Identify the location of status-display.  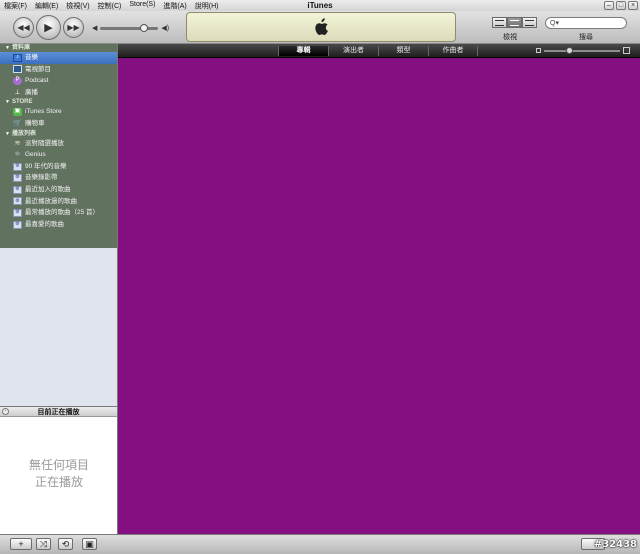
(321, 27).